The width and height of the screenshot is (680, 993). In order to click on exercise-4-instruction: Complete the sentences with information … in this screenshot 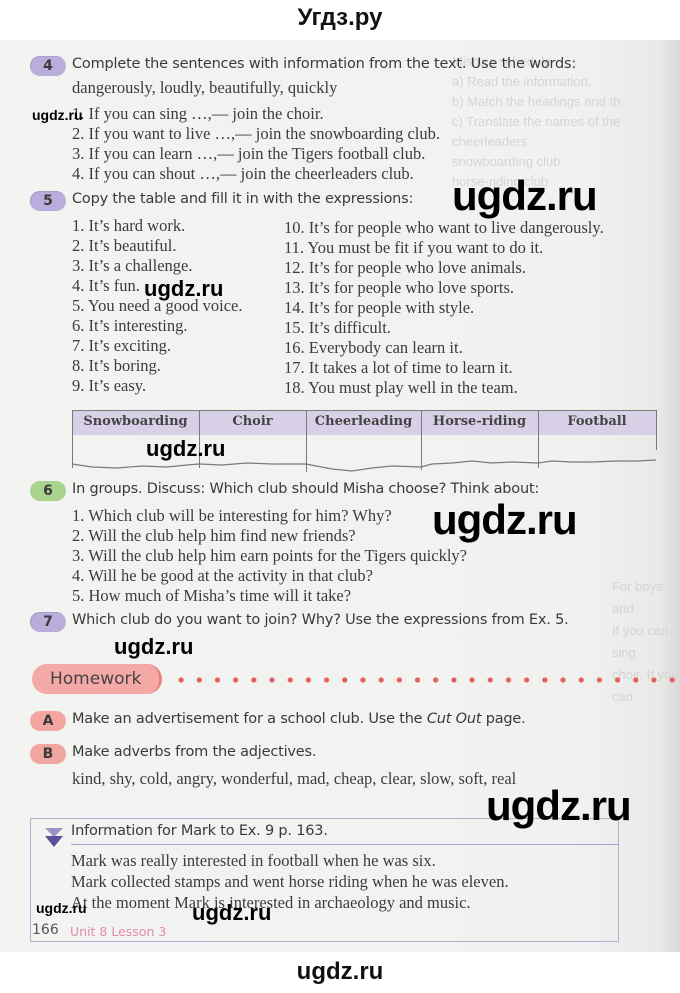, I will do `click(324, 64)`.